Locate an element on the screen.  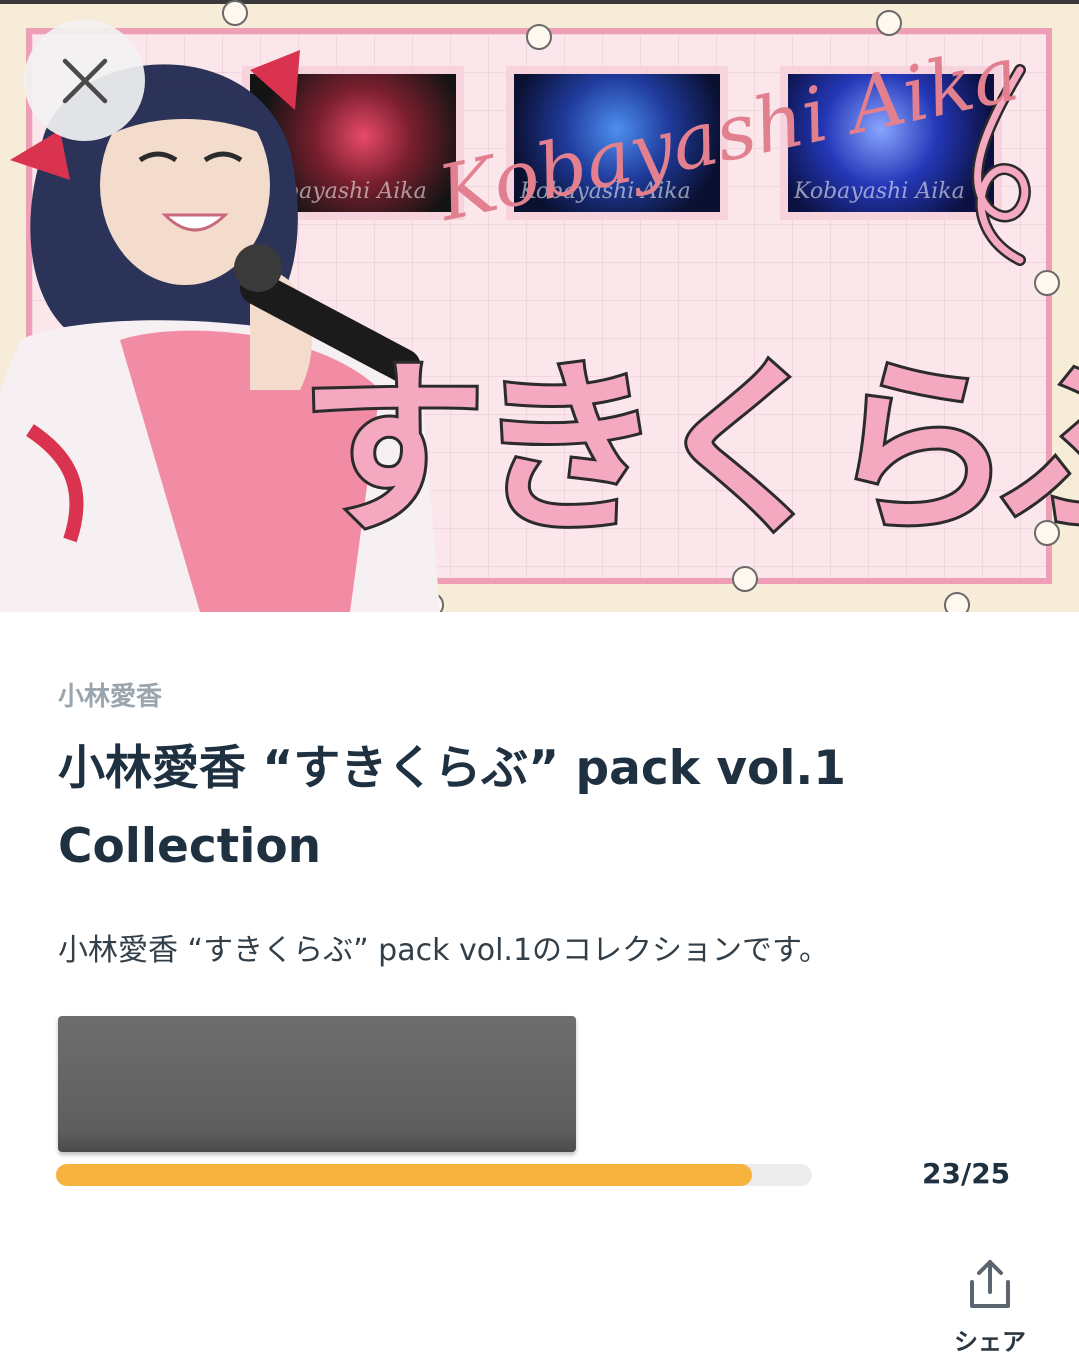
close-button is located at coordinates (84, 80).